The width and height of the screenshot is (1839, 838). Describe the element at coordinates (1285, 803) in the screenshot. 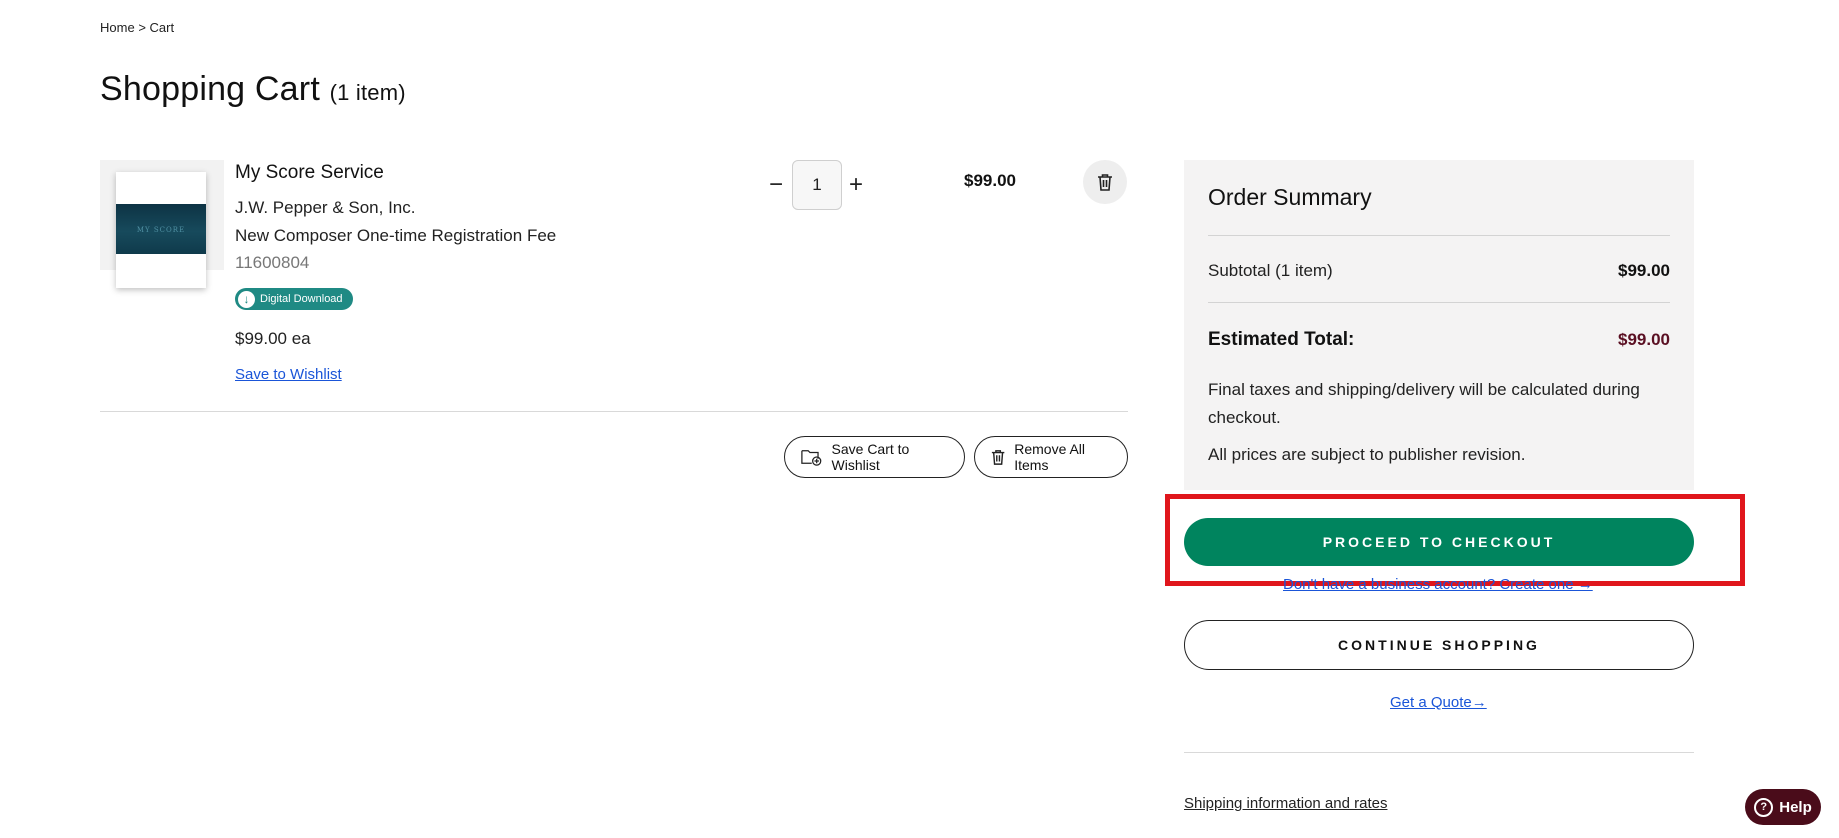

I see `shipping-info-link: Shipping information and rates` at that location.